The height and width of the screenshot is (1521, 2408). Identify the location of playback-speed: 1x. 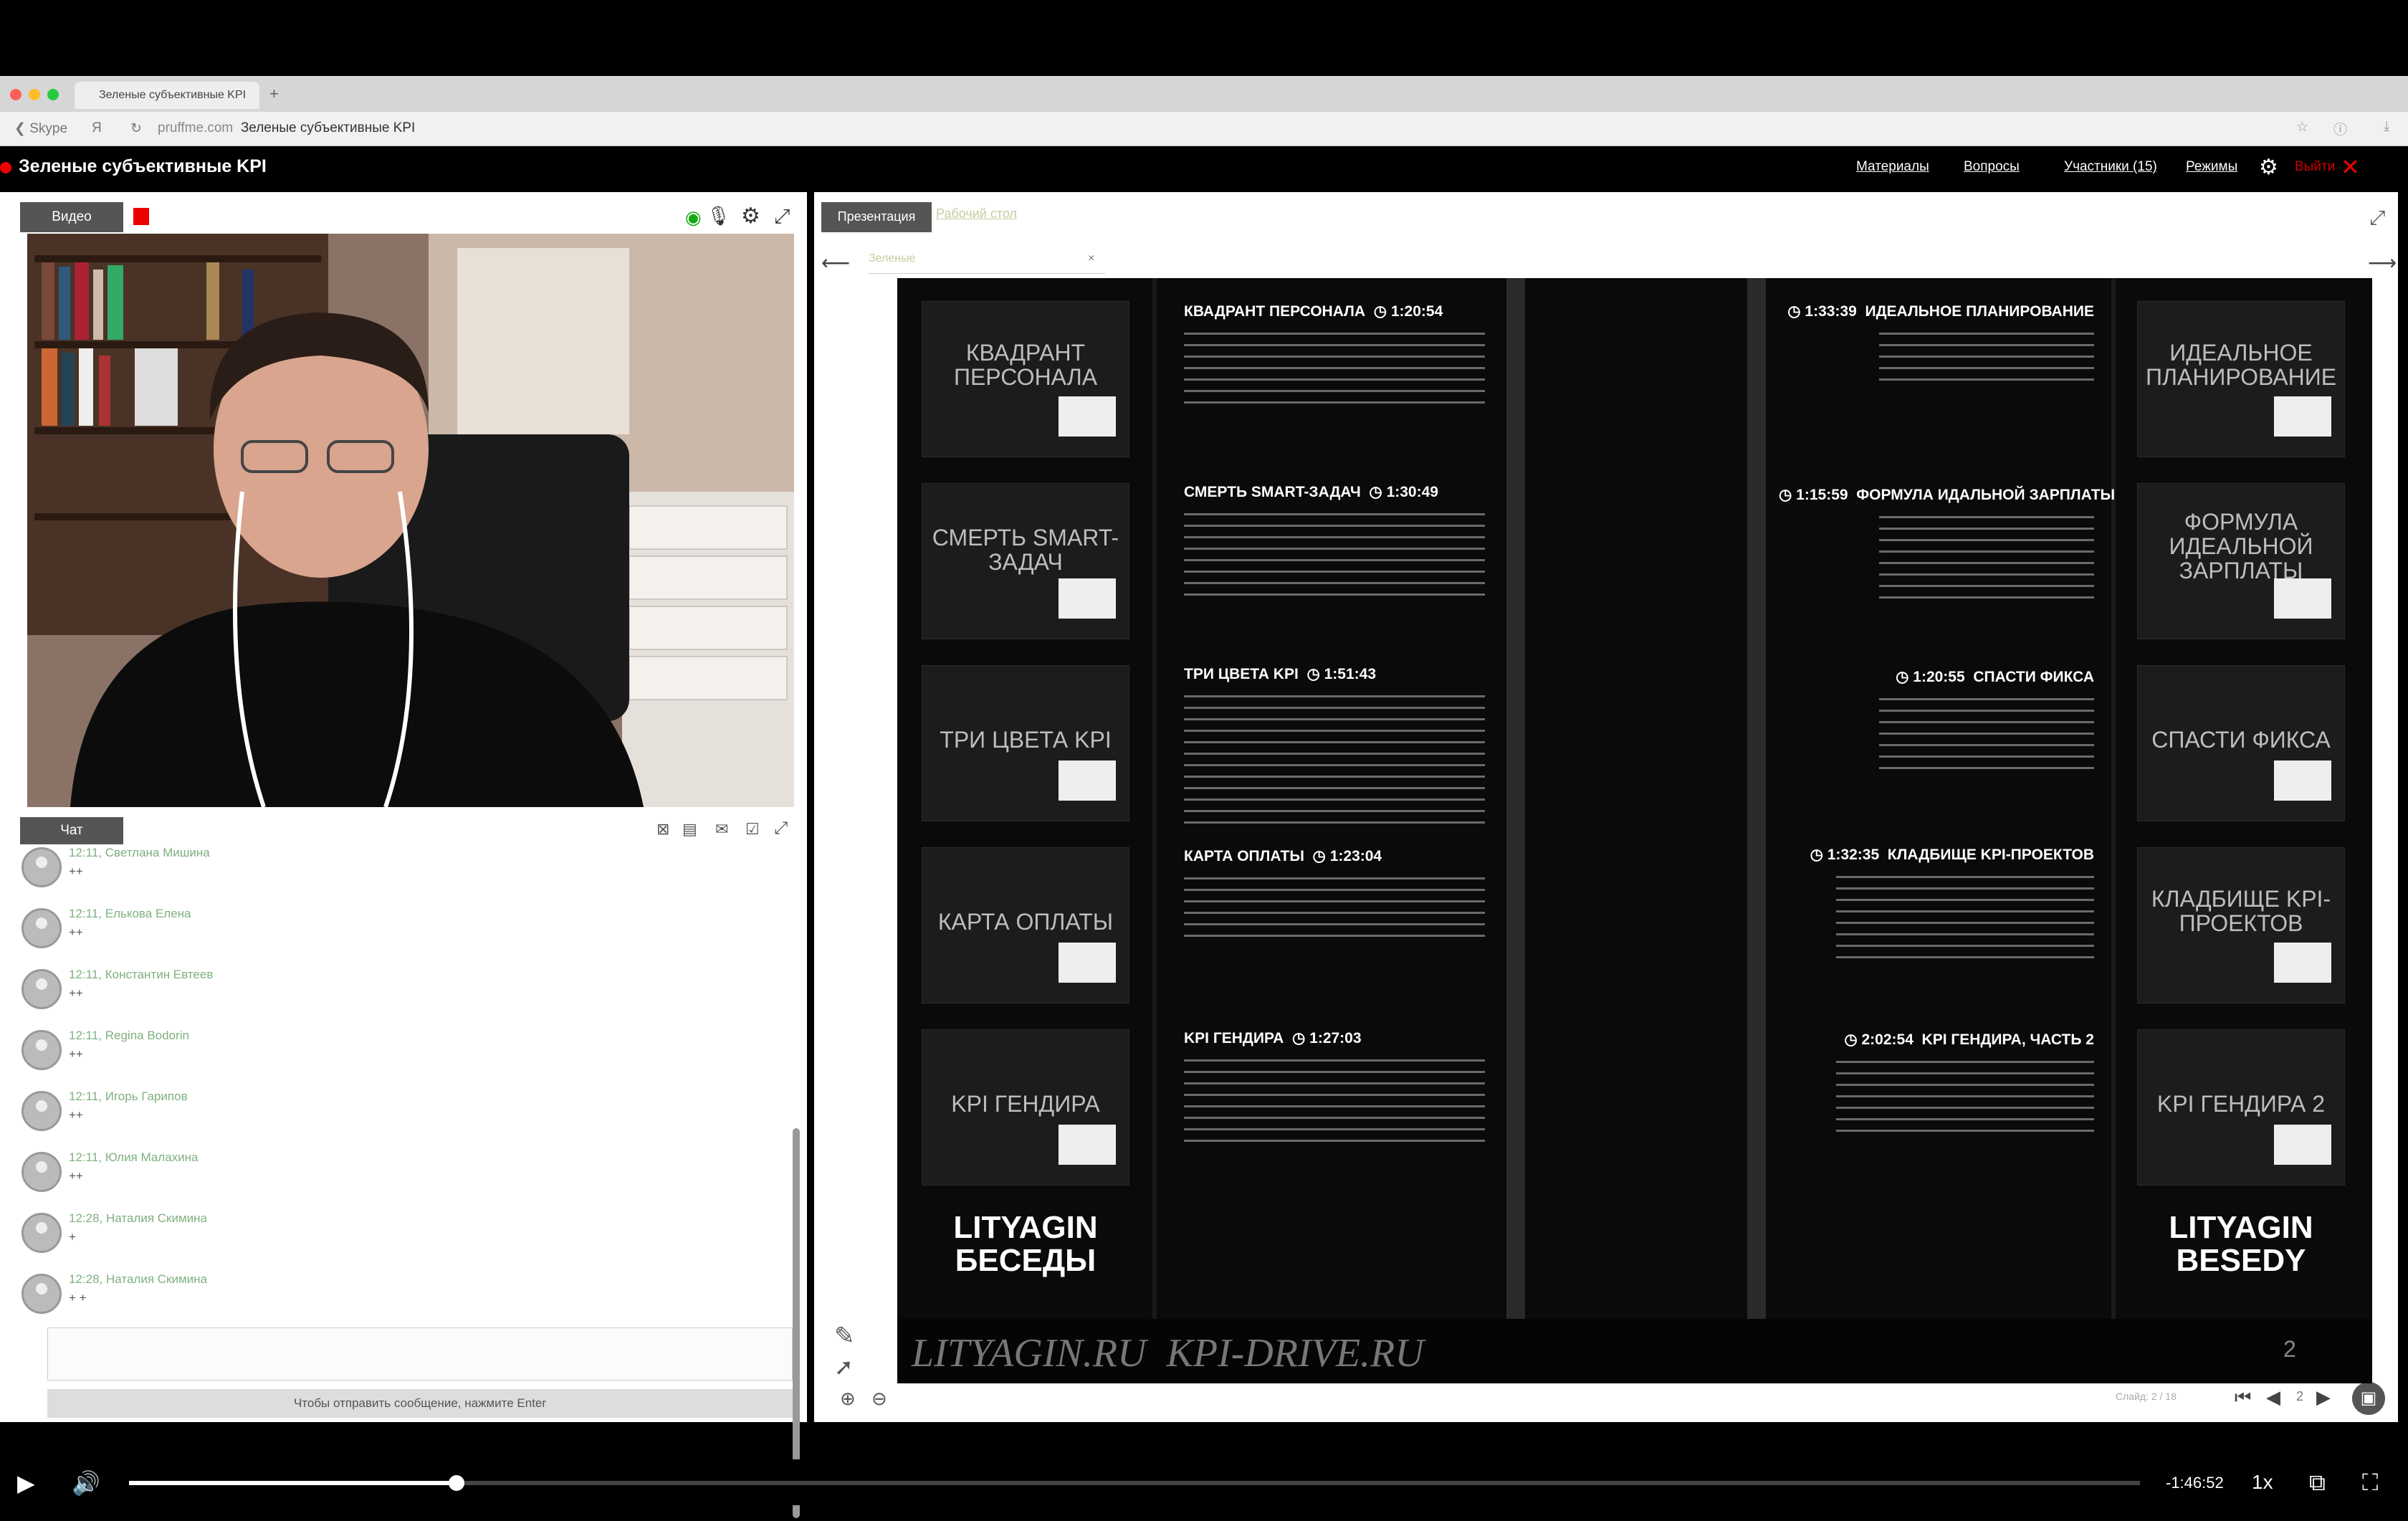
(2262, 1482).